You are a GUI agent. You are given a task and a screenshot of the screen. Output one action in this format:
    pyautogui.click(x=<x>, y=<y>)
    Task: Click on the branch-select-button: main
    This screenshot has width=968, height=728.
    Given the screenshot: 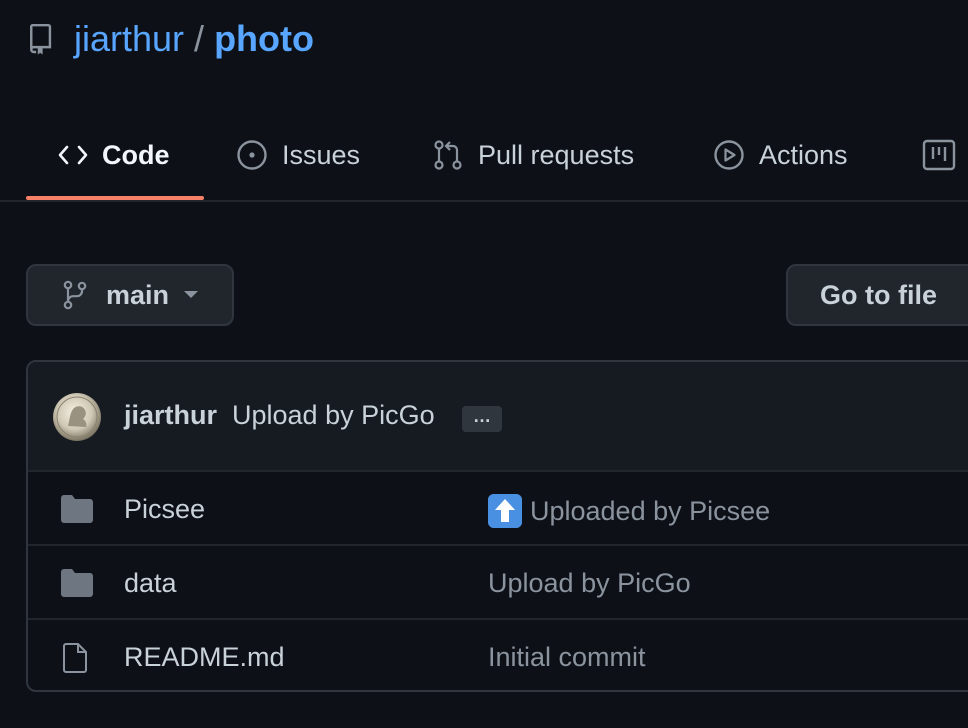 What is the action you would take?
    pyautogui.click(x=130, y=295)
    